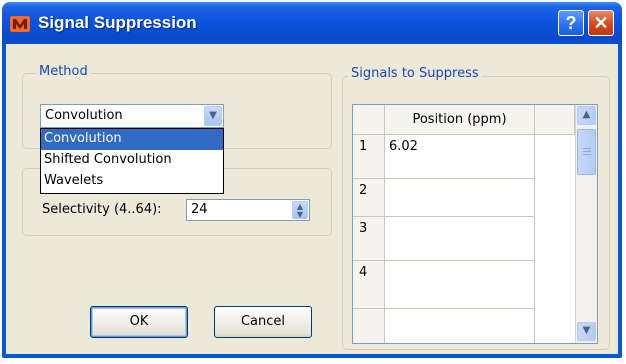 The width and height of the screenshot is (626, 364). Describe the element at coordinates (586, 152) in the screenshot. I see `scroll-thumb` at that location.